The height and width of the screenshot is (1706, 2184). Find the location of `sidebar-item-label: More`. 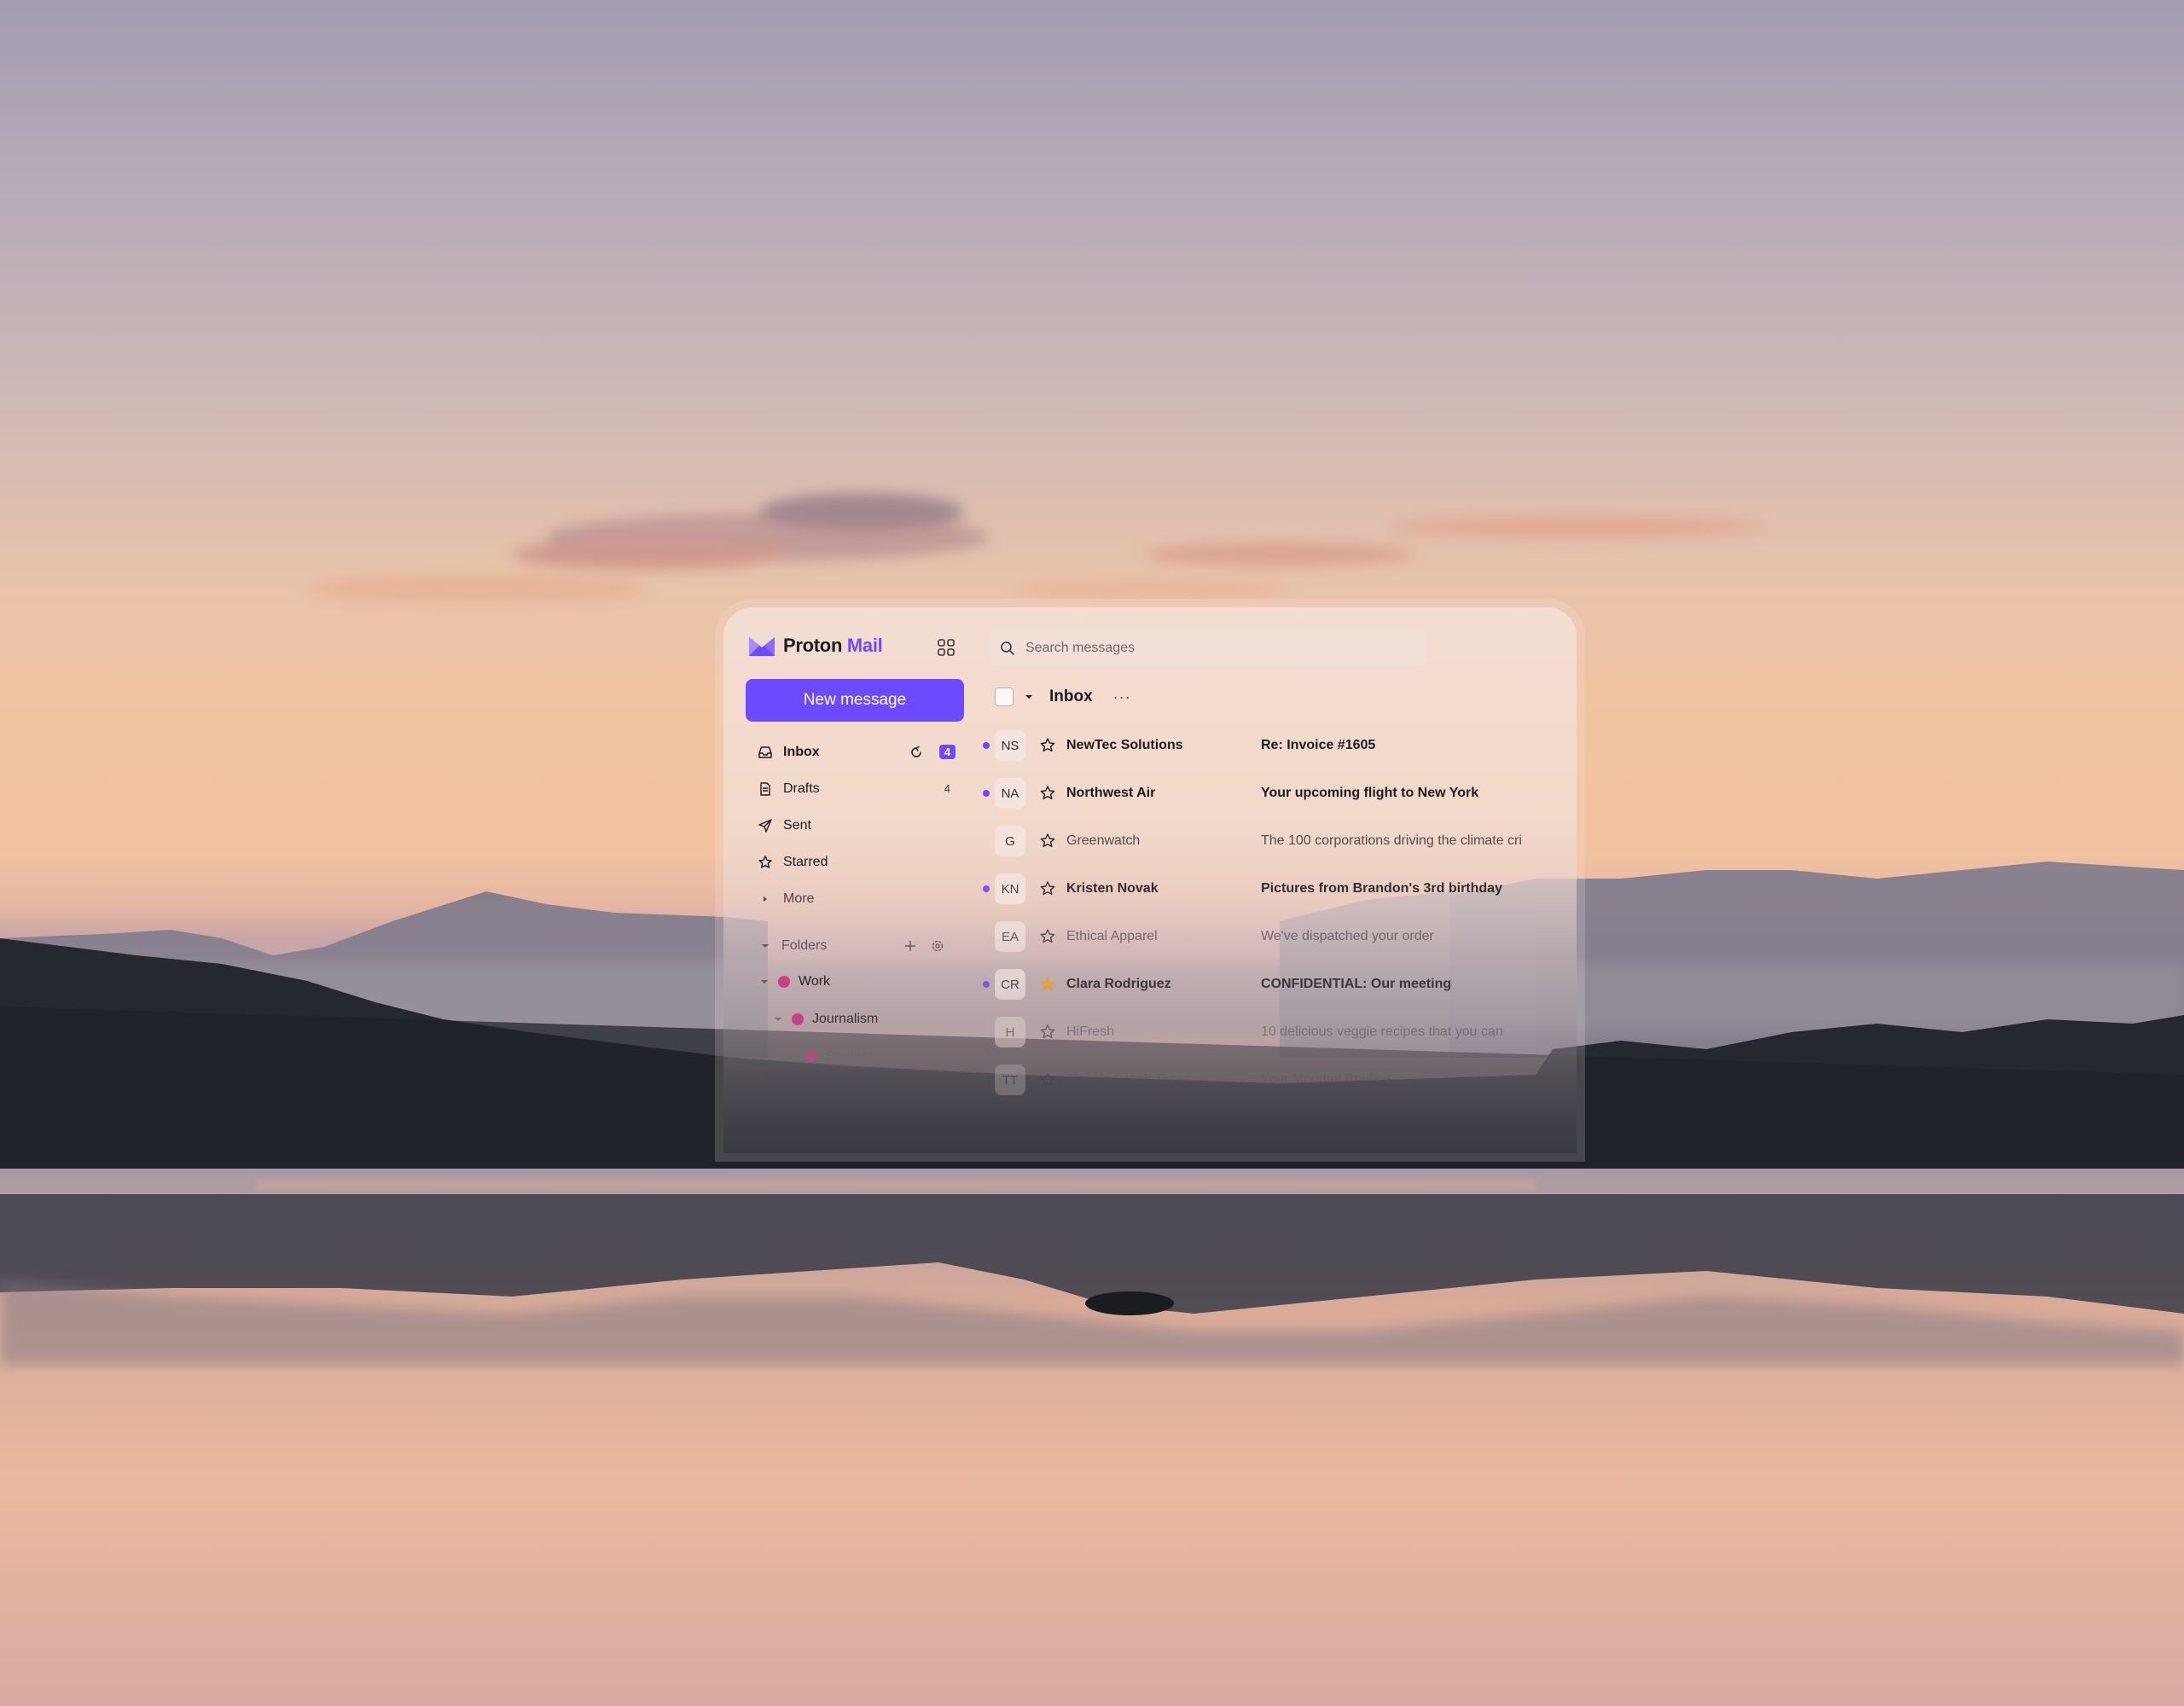

sidebar-item-label: More is located at coordinates (799, 898).